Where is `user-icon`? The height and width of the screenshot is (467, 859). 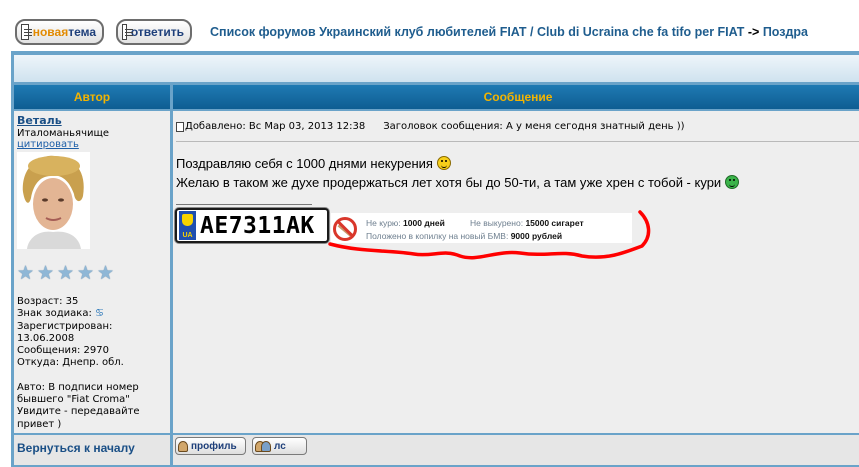
user-icon is located at coordinates (183, 446).